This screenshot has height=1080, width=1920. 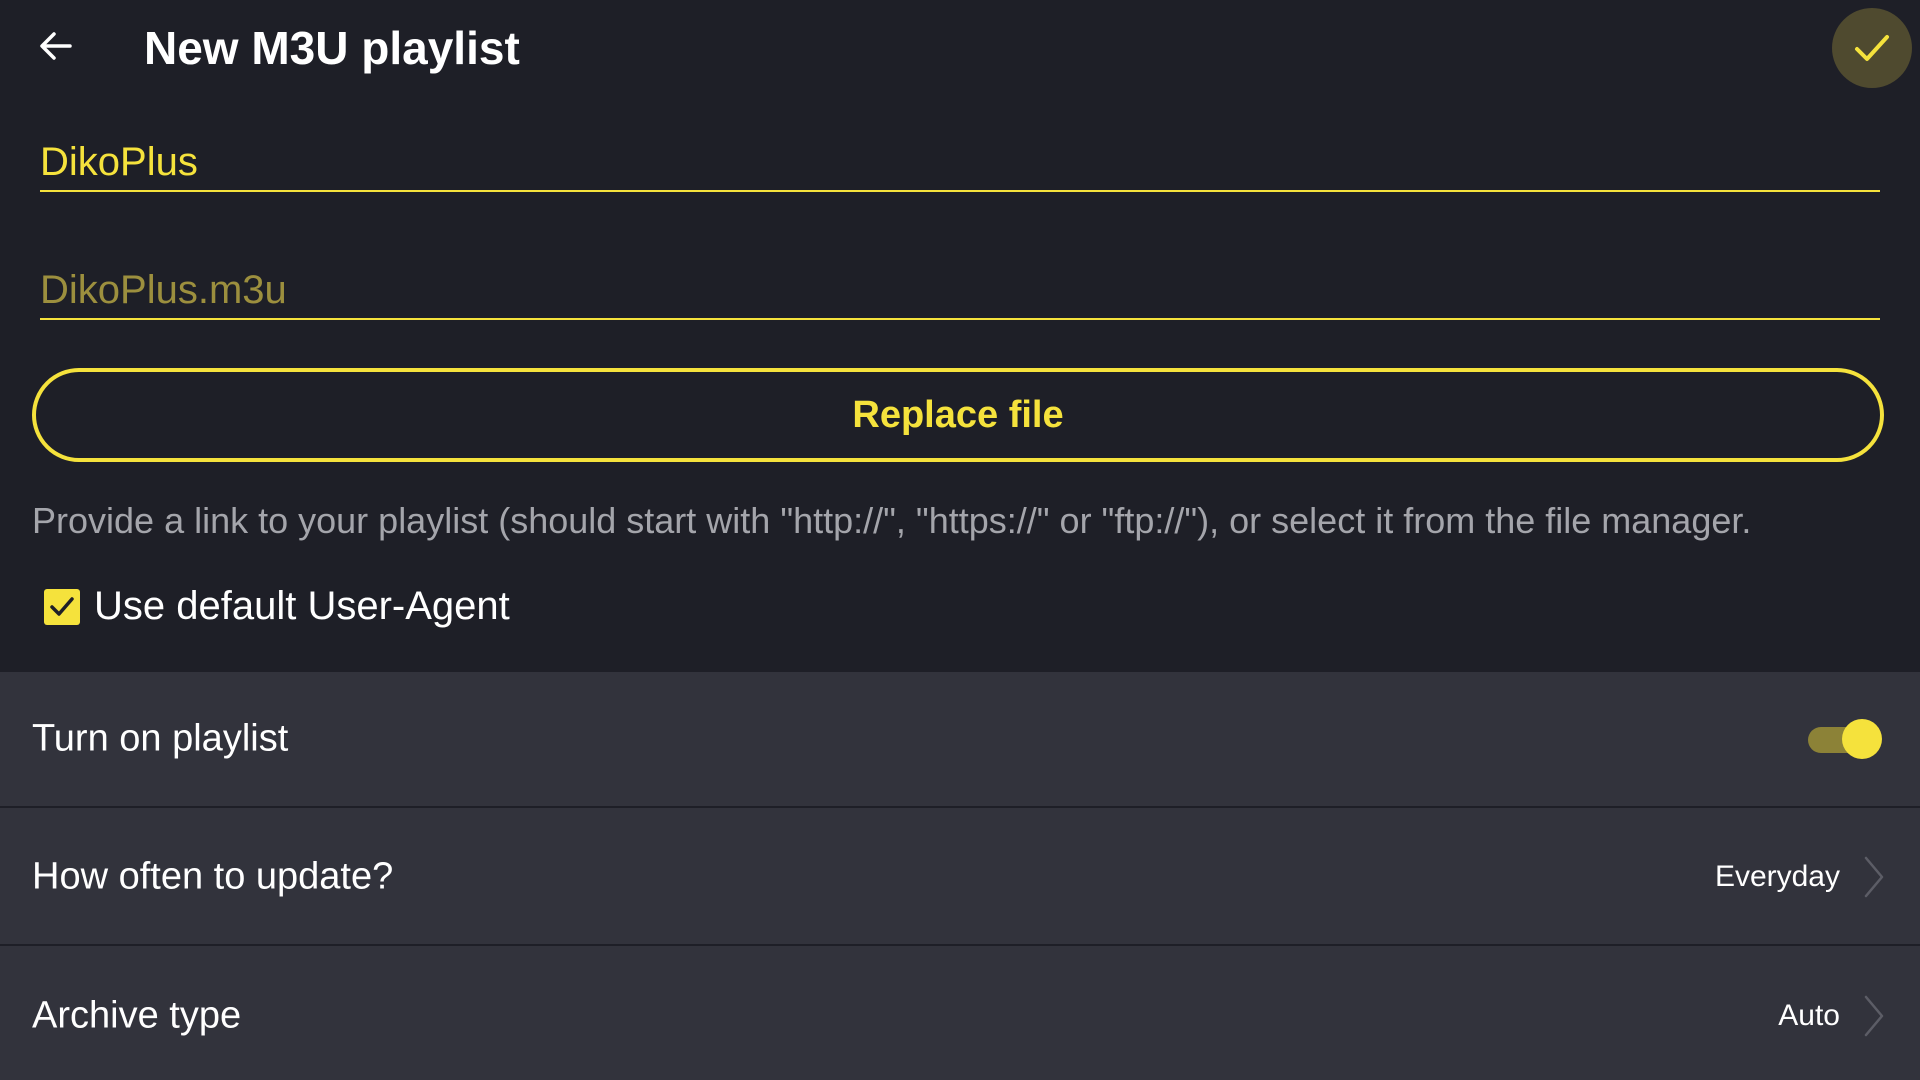 What do you see at coordinates (213, 876) in the screenshot?
I see `setting-label: How often to update?` at bounding box center [213, 876].